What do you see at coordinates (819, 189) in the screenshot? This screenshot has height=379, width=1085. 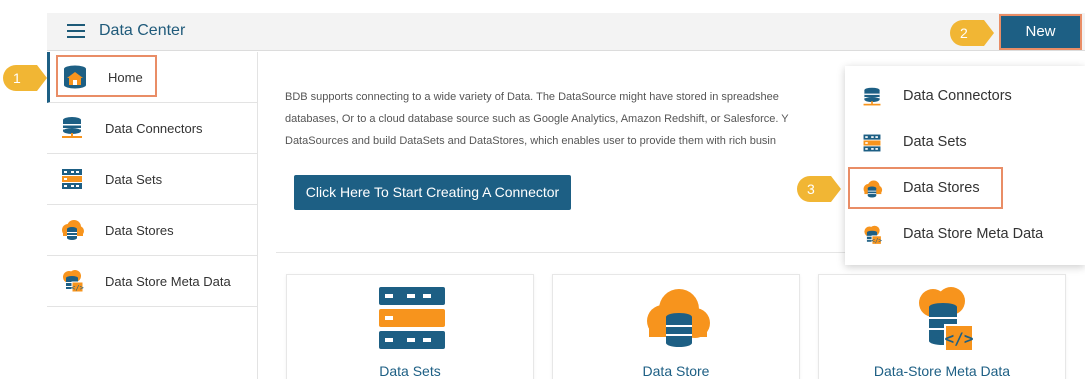 I see `callout-badge-3: 3` at bounding box center [819, 189].